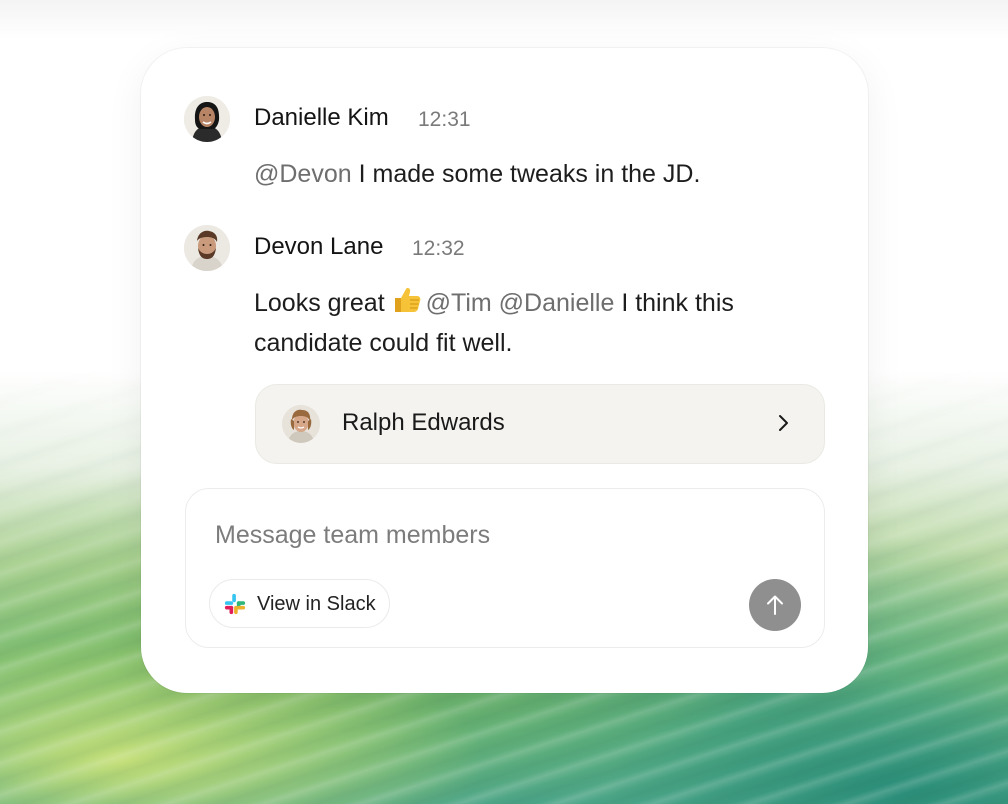 The height and width of the screenshot is (804, 1008). Describe the element at coordinates (323, 303) in the screenshot. I see `message-body: Looks great` at that location.